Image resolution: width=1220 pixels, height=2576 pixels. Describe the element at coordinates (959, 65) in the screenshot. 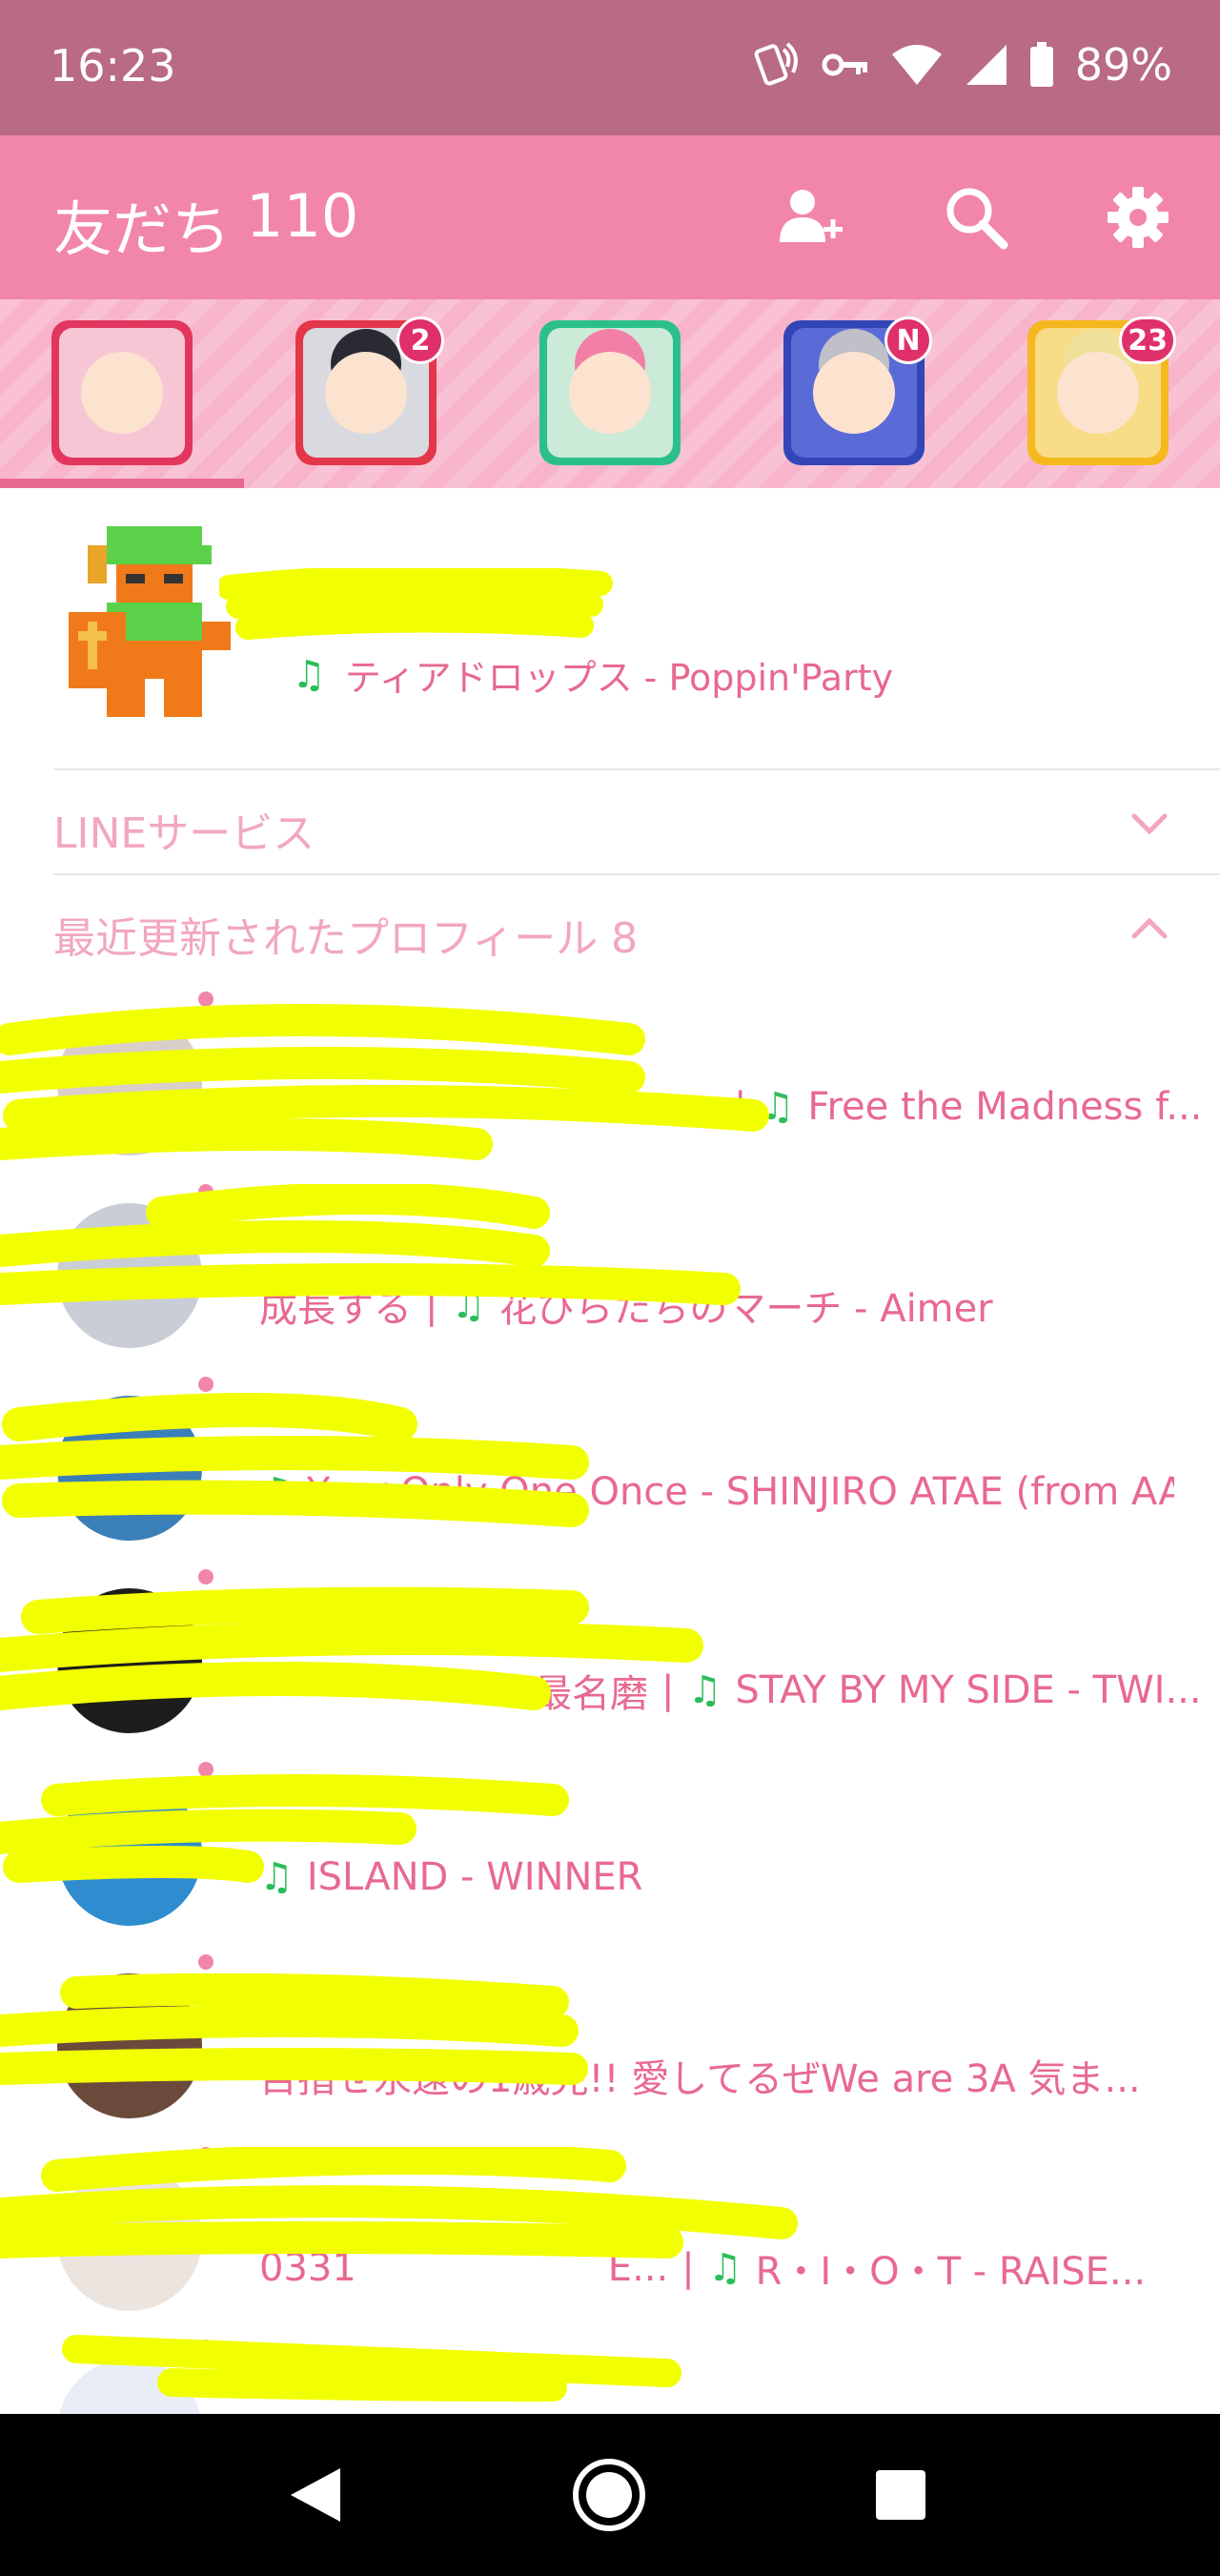

I see `status-icons: 89%` at that location.